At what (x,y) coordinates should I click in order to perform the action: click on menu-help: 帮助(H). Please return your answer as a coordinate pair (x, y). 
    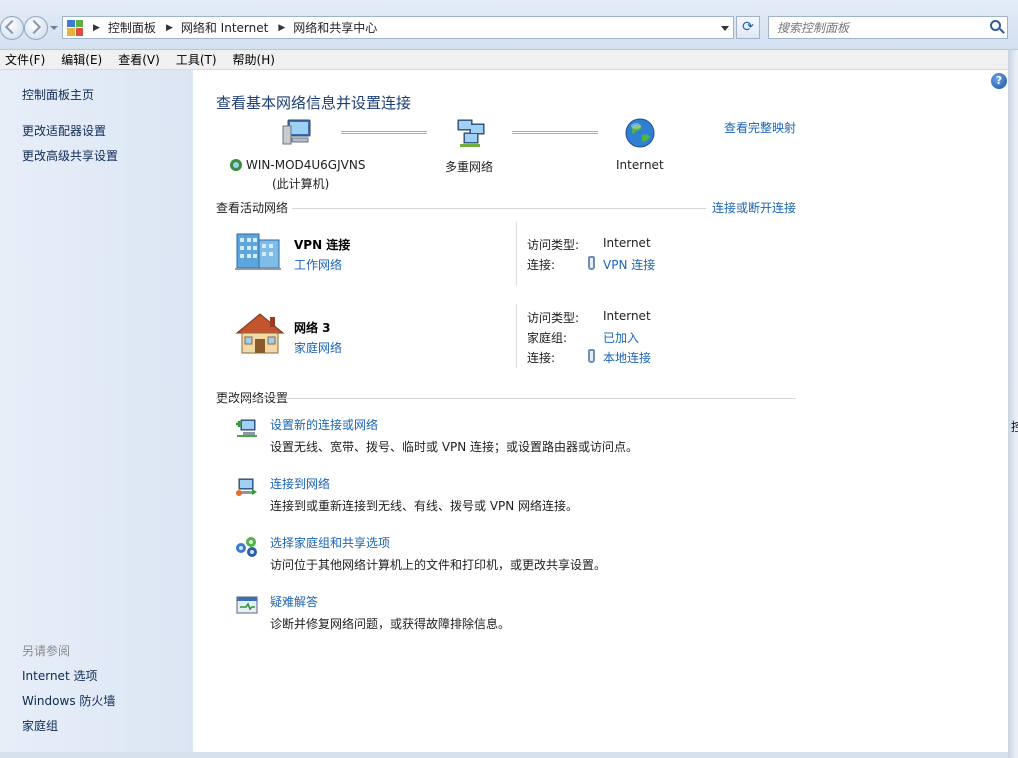
    Looking at the image, I should click on (254, 59).